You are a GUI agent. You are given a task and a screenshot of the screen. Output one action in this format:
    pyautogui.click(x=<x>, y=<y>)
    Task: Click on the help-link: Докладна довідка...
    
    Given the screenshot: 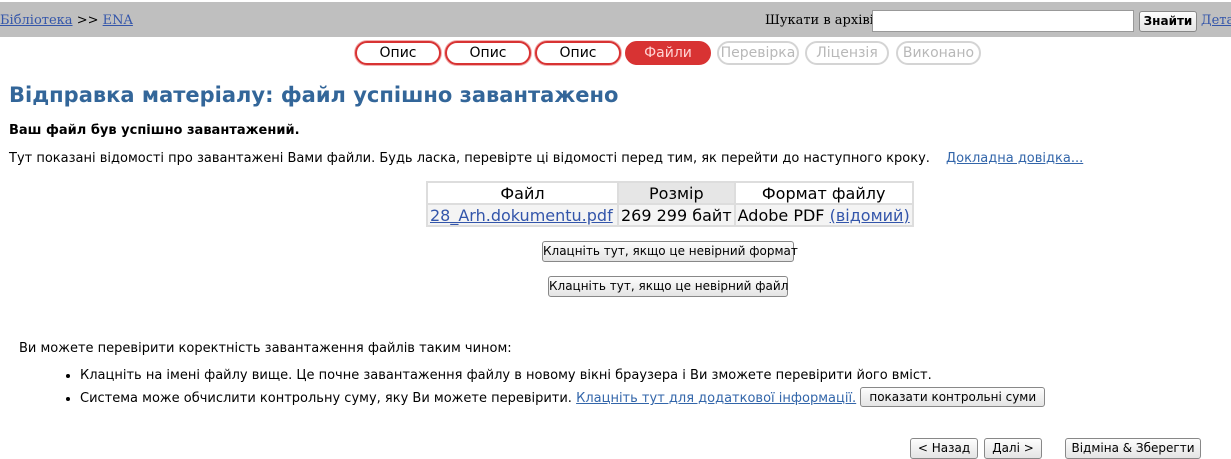 What is the action you would take?
    pyautogui.click(x=1014, y=158)
    